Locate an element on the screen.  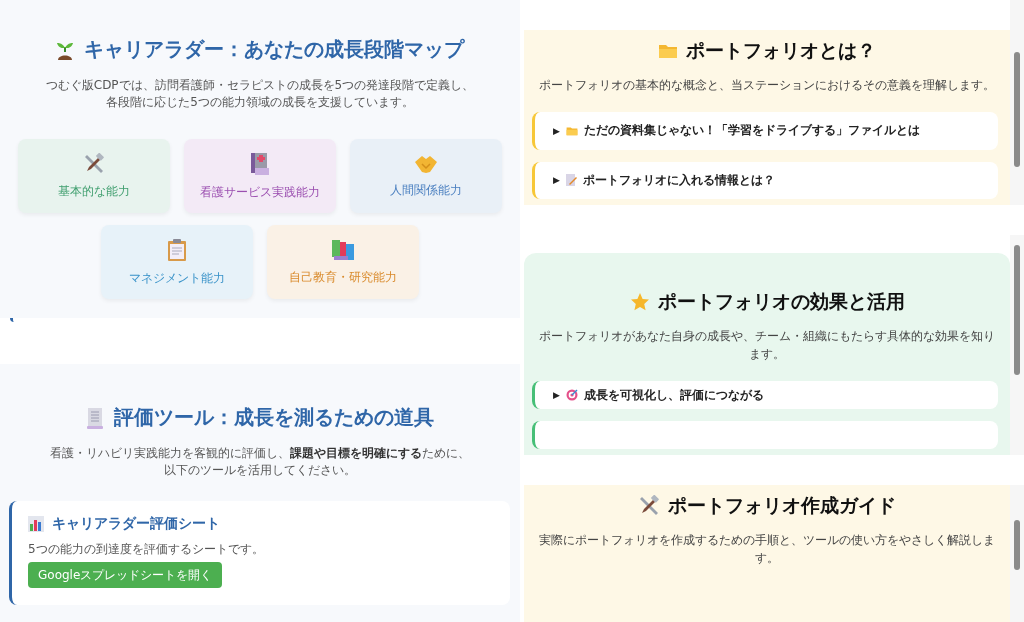
ability-label: 自己教育・研究能力 is located at coordinates (343, 277).